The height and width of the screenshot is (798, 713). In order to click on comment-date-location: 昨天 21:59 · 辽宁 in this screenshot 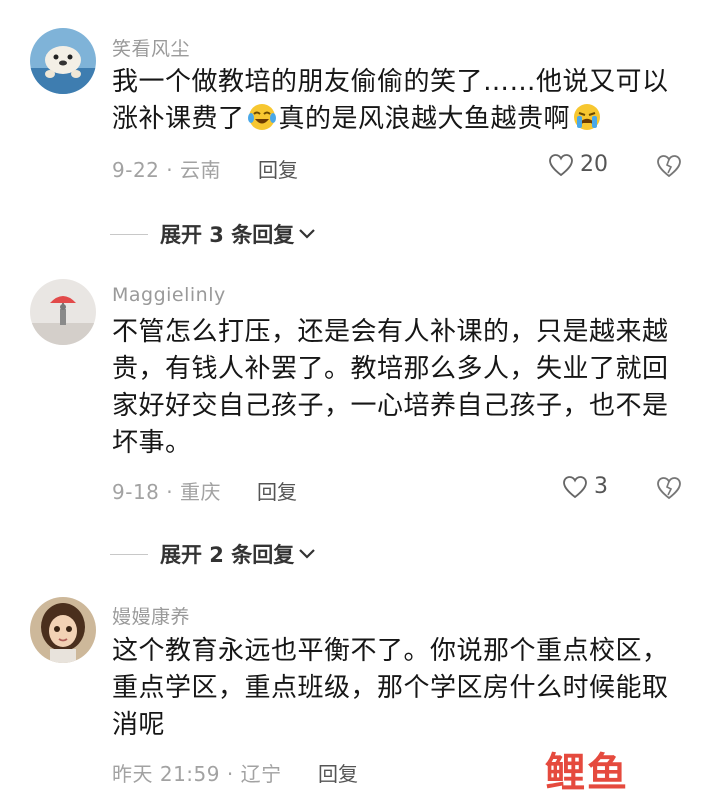, I will do `click(197, 774)`.